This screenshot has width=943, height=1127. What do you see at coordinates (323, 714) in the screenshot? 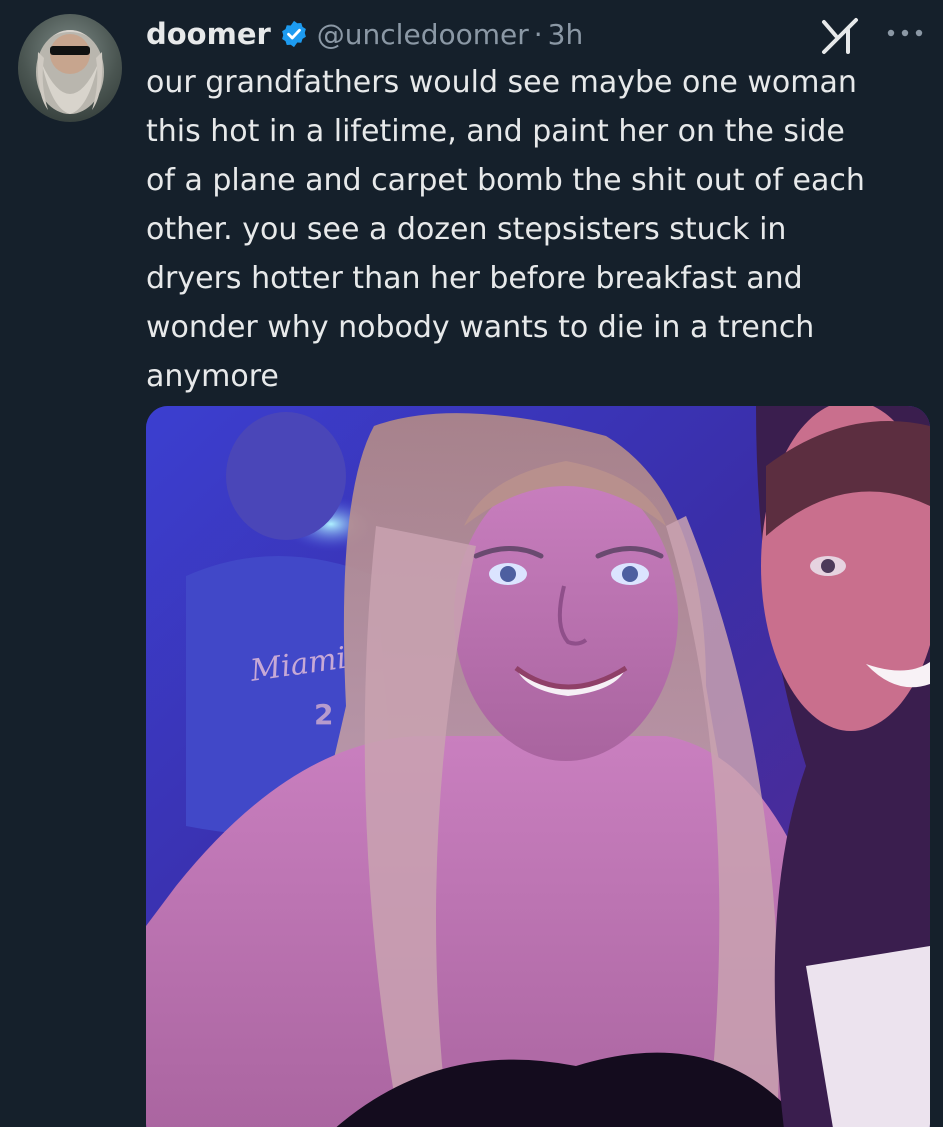
I see `jersey-number: 2` at bounding box center [323, 714].